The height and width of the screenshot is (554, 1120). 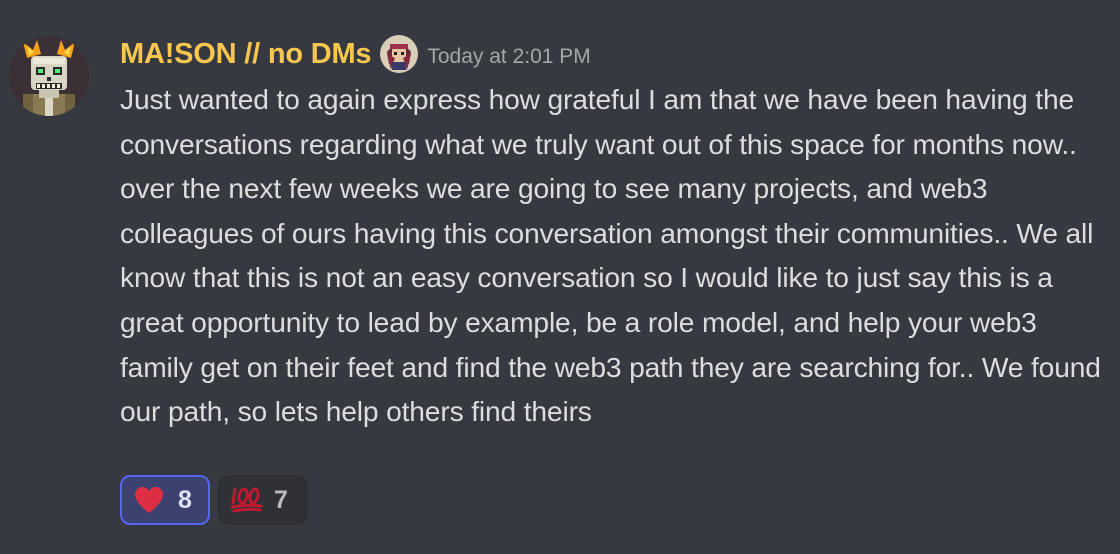 I want to click on role-badge-icon, so click(x=399, y=54).